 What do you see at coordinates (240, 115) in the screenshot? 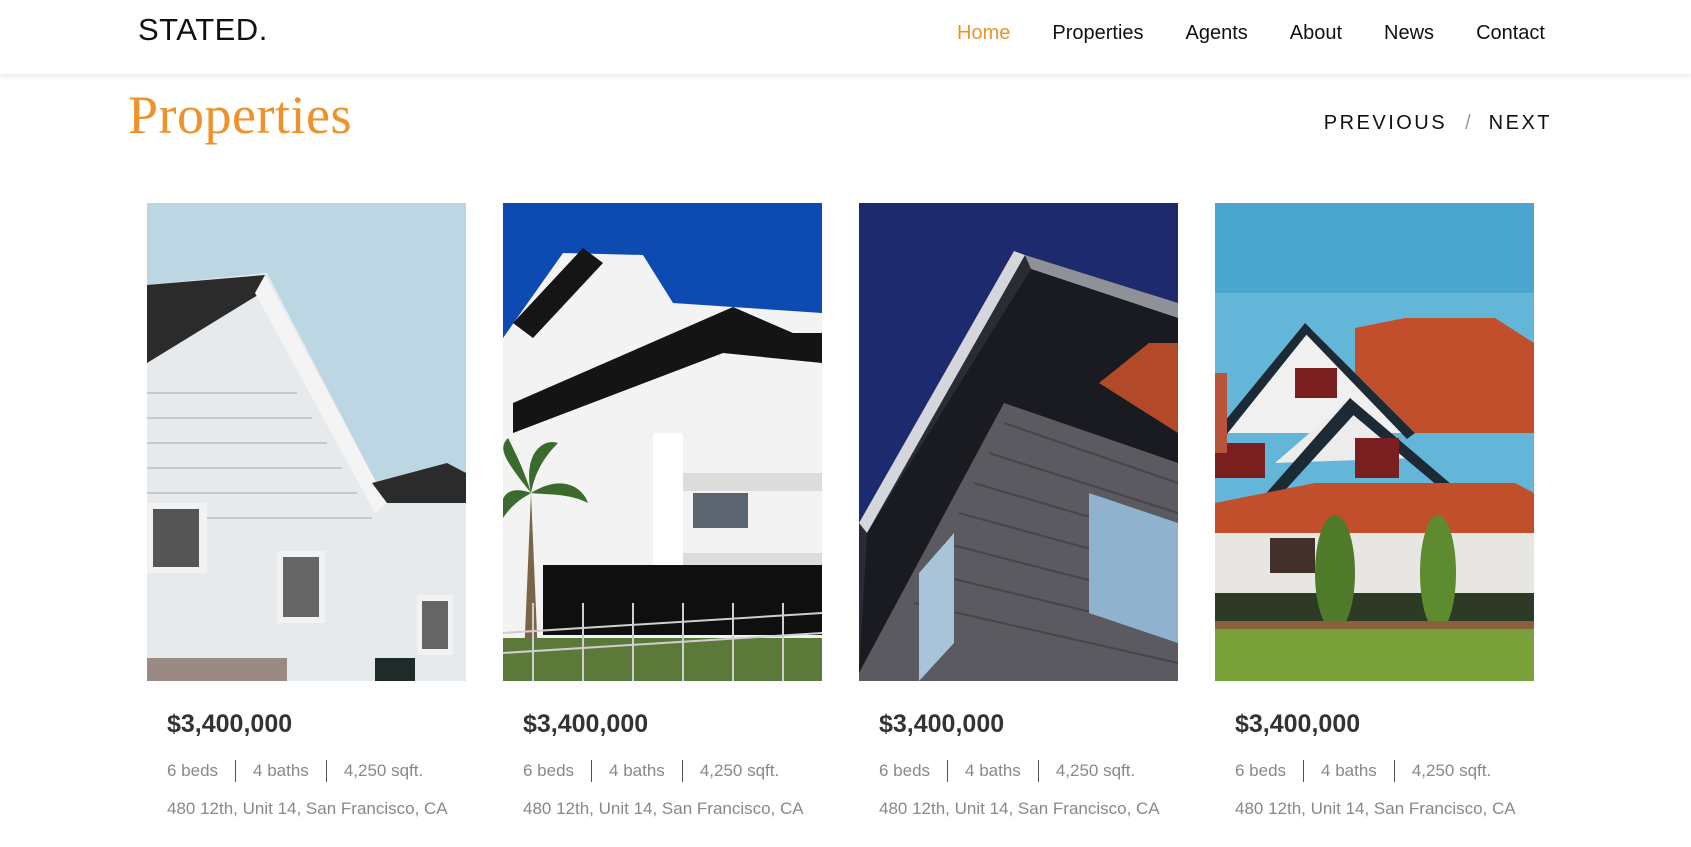
I see `section-title: Properties` at bounding box center [240, 115].